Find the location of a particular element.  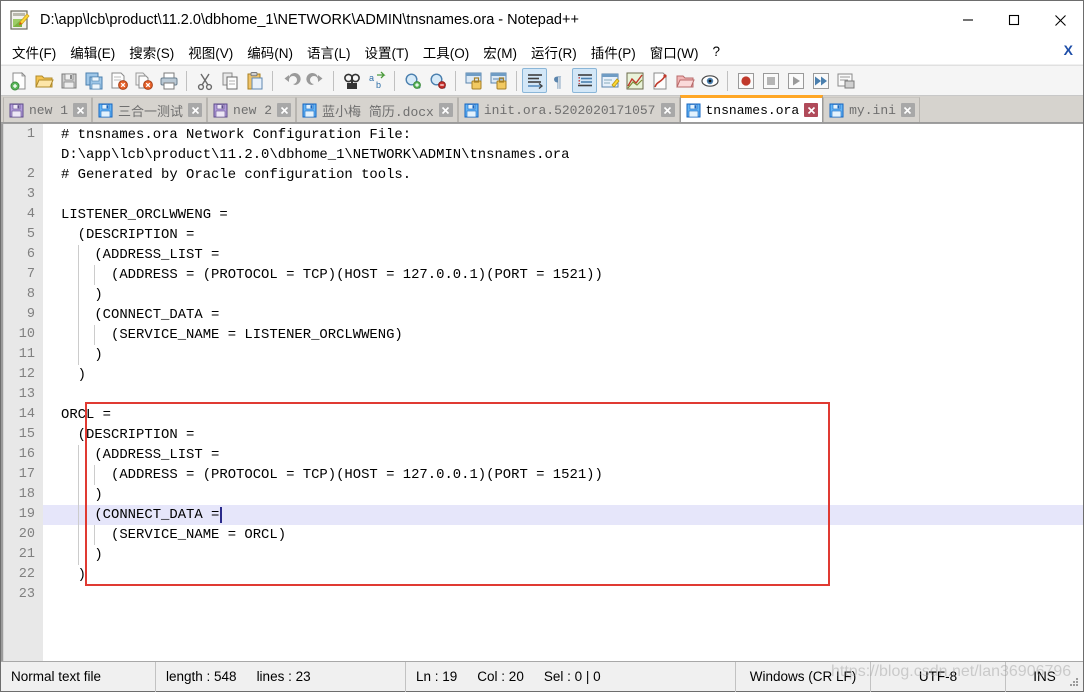

svg-text: b is located at coordinates (378, 85).